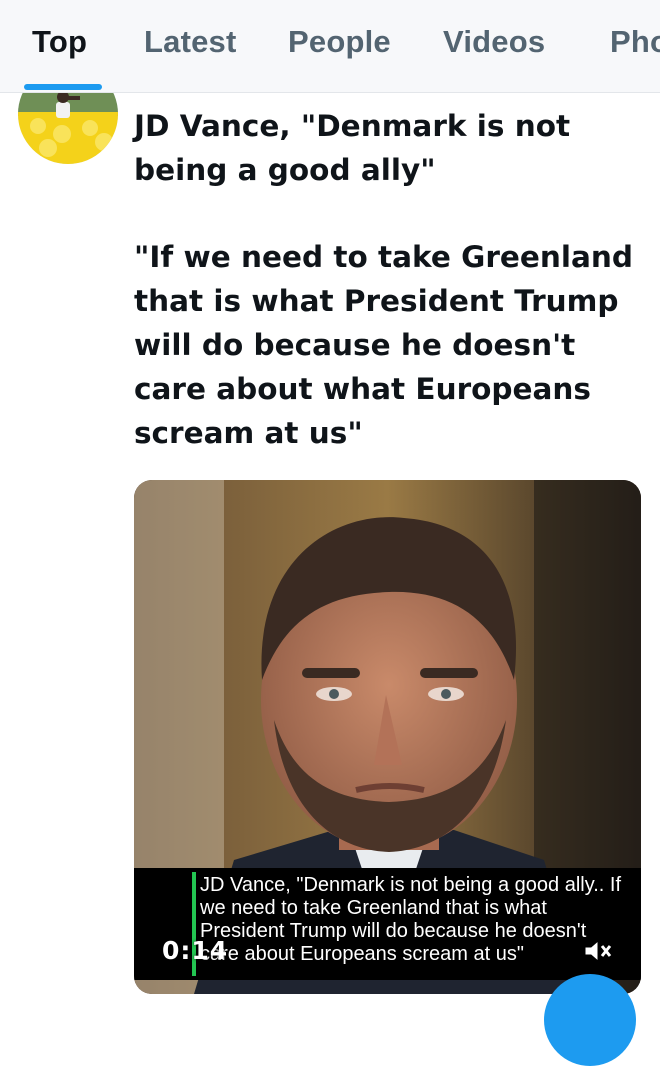 The width and height of the screenshot is (660, 1066). I want to click on search-tabs: Top Latest People Videos Photos, so click(330, 46).